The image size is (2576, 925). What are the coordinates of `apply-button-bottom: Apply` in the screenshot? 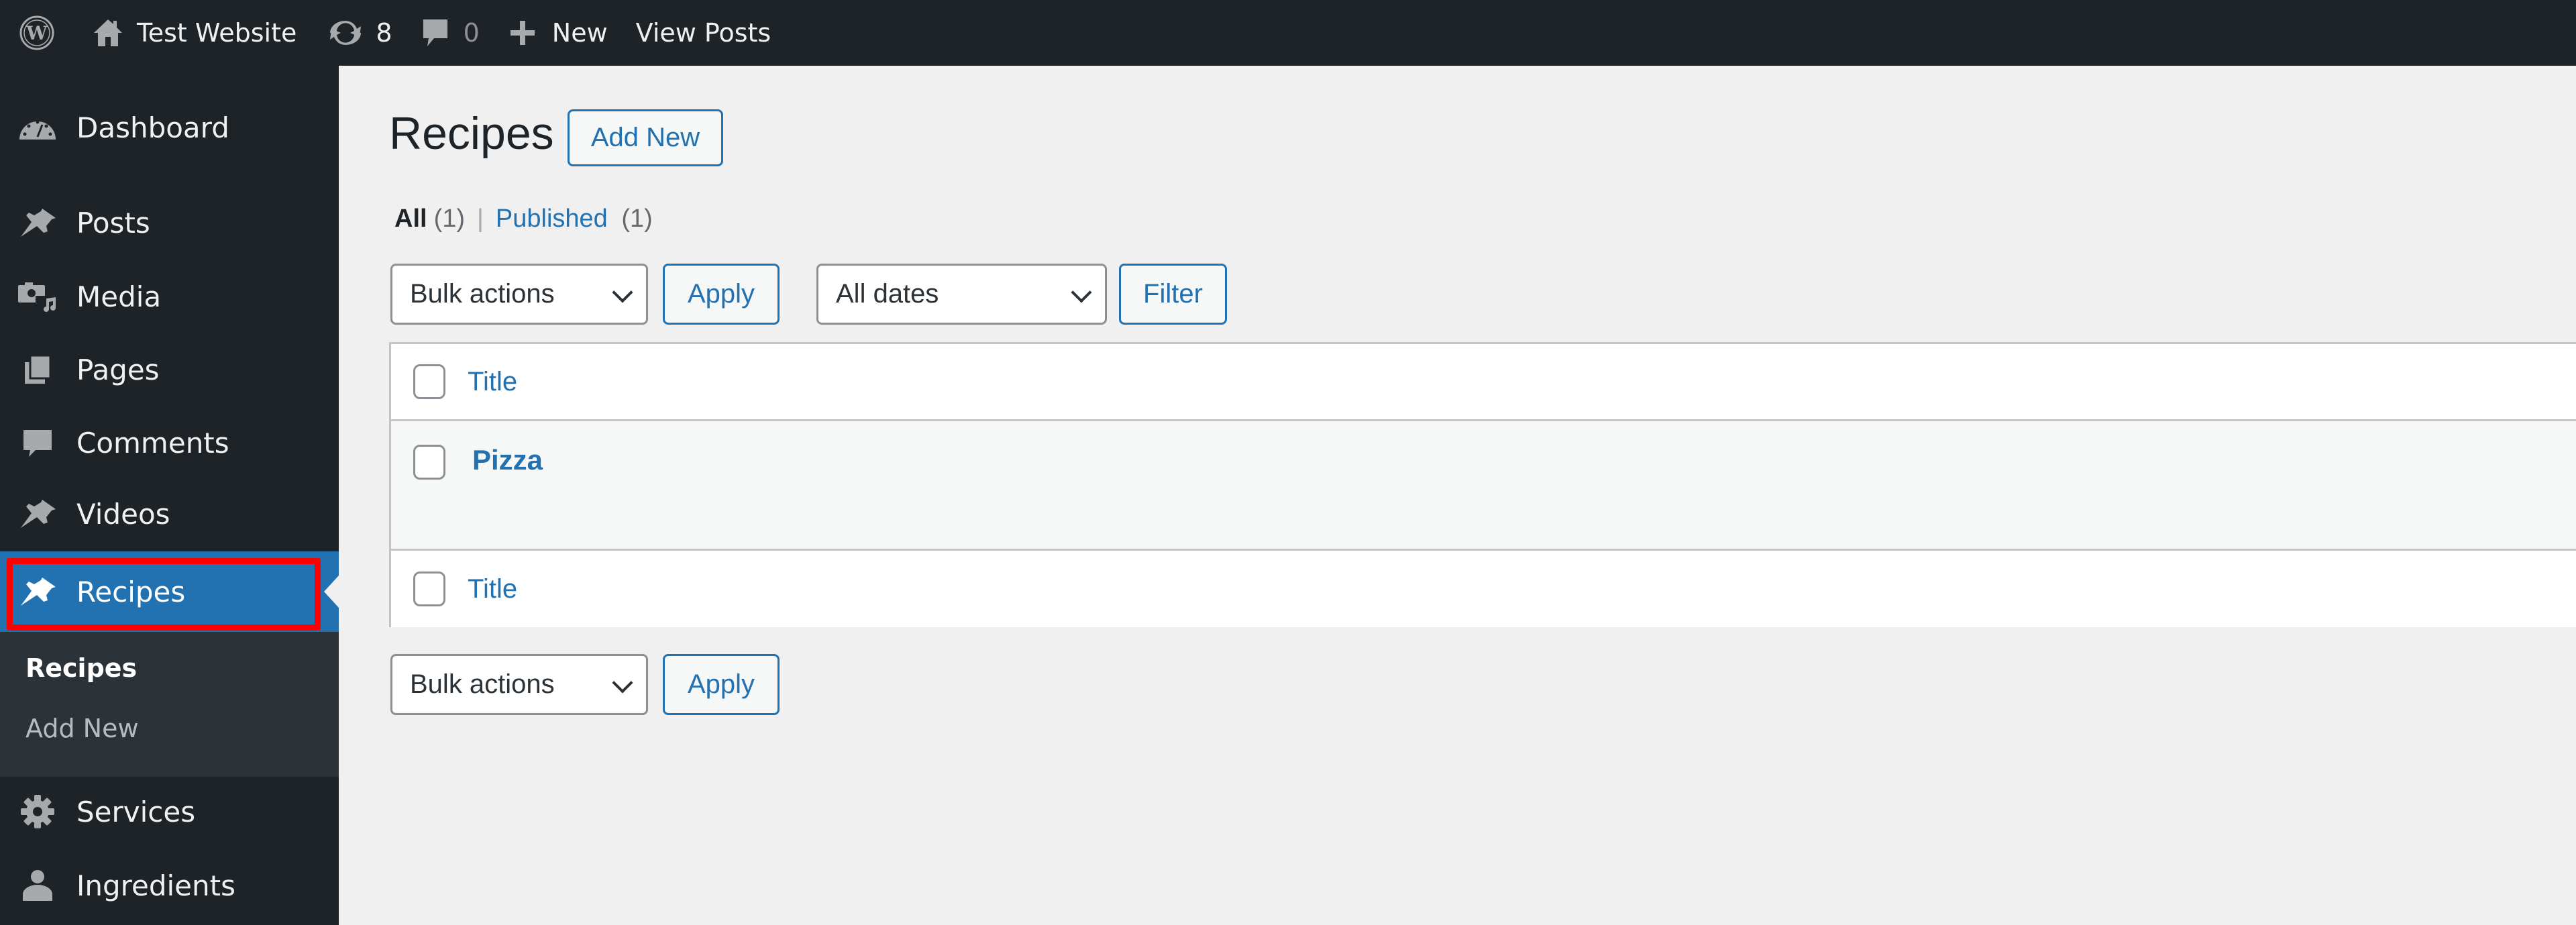 It's located at (721, 684).